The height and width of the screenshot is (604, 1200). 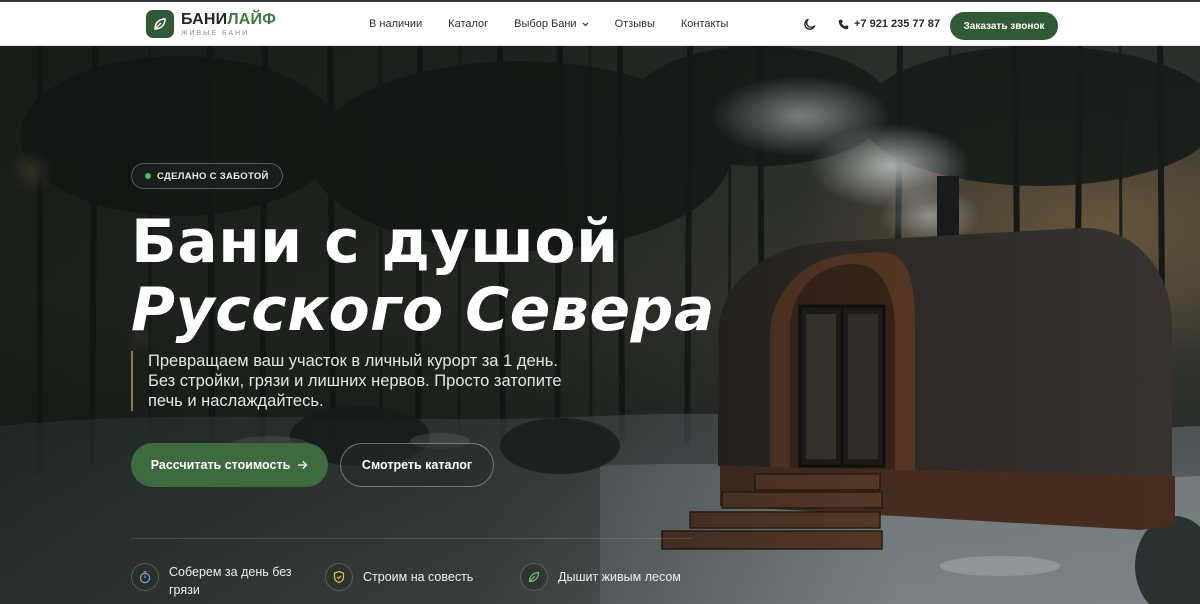 I want to click on brand-name: БАНИЛАЙФ, so click(x=229, y=19).